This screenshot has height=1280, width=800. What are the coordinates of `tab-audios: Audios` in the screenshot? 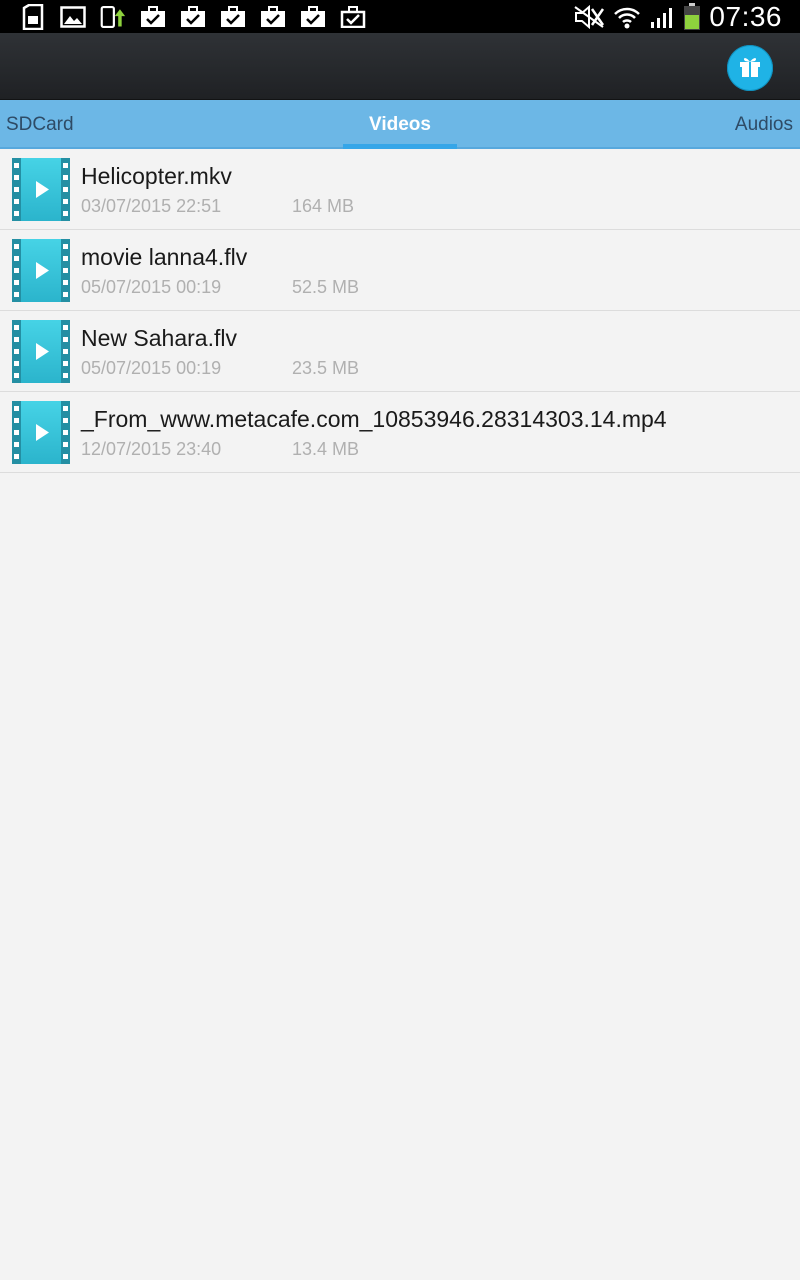 It's located at (764, 124).